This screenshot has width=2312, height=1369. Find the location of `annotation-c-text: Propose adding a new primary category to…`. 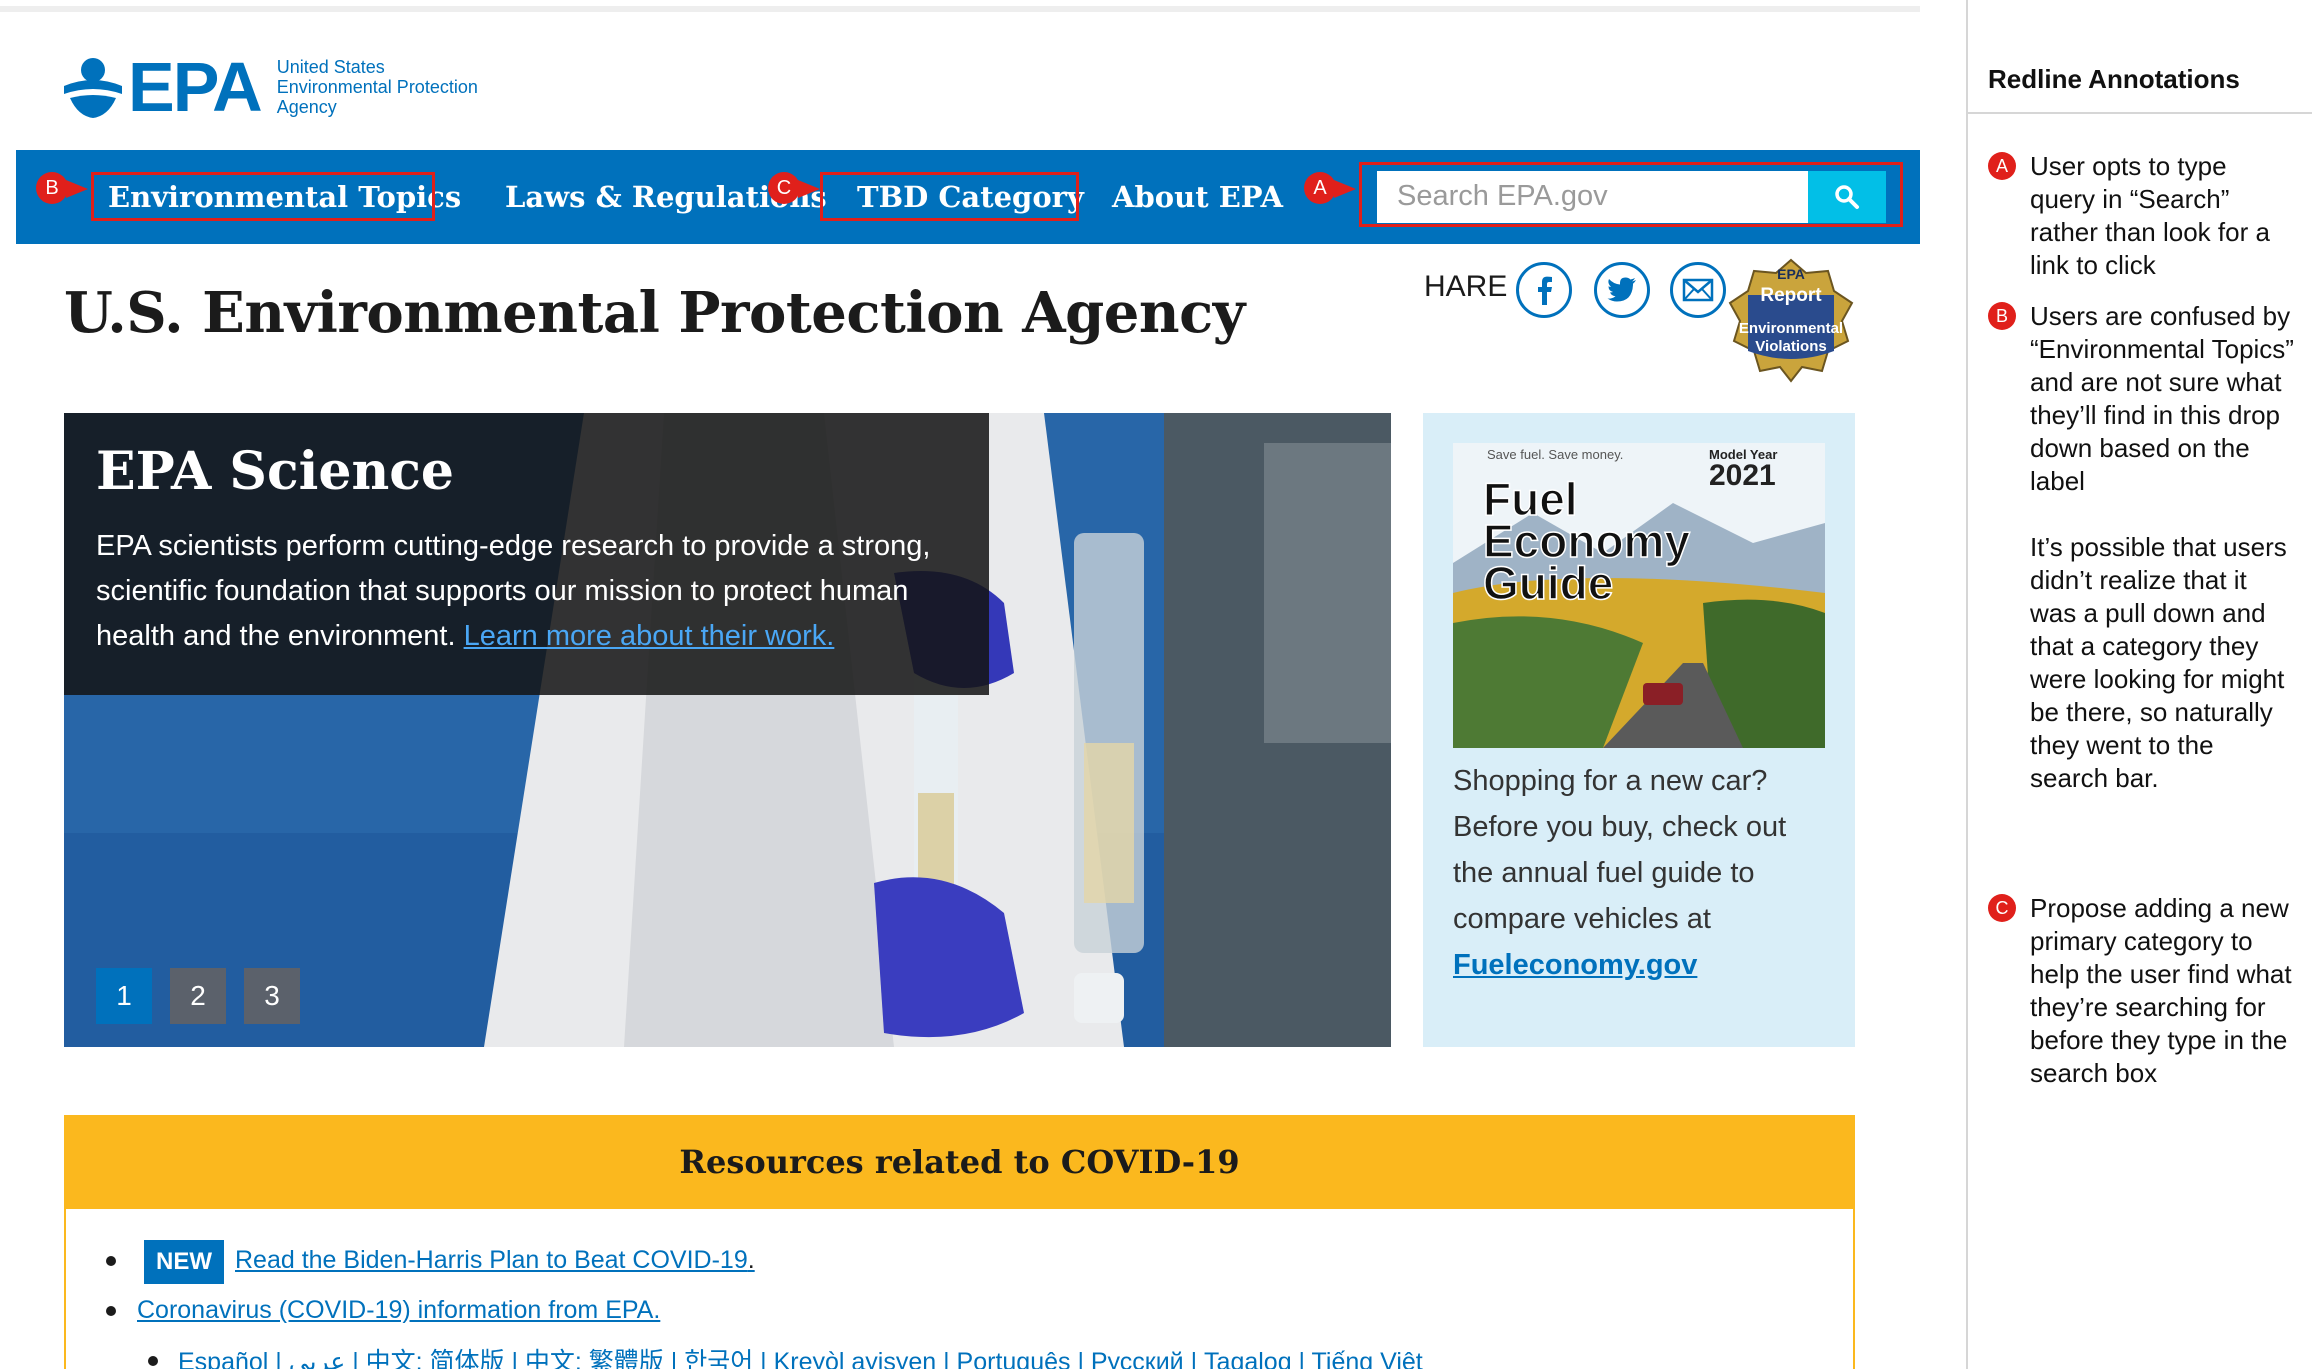

annotation-c-text: Propose adding a new primary category to… is located at coordinates (2161, 990).